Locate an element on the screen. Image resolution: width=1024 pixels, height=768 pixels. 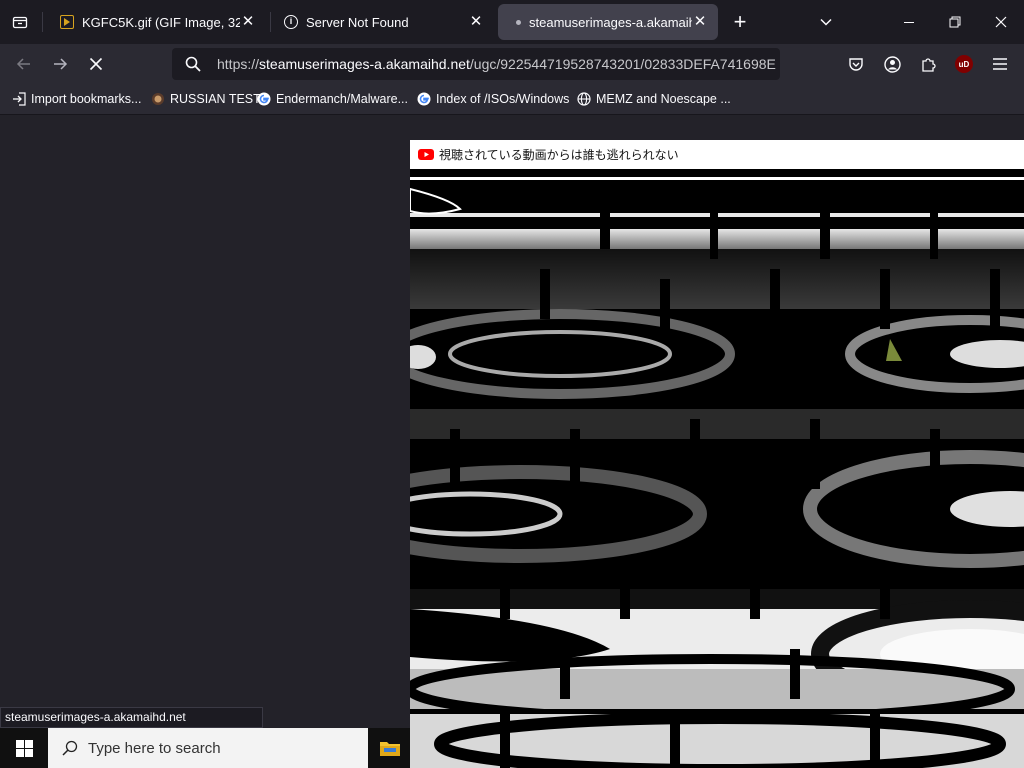
pocket-button is located at coordinates (856, 64).